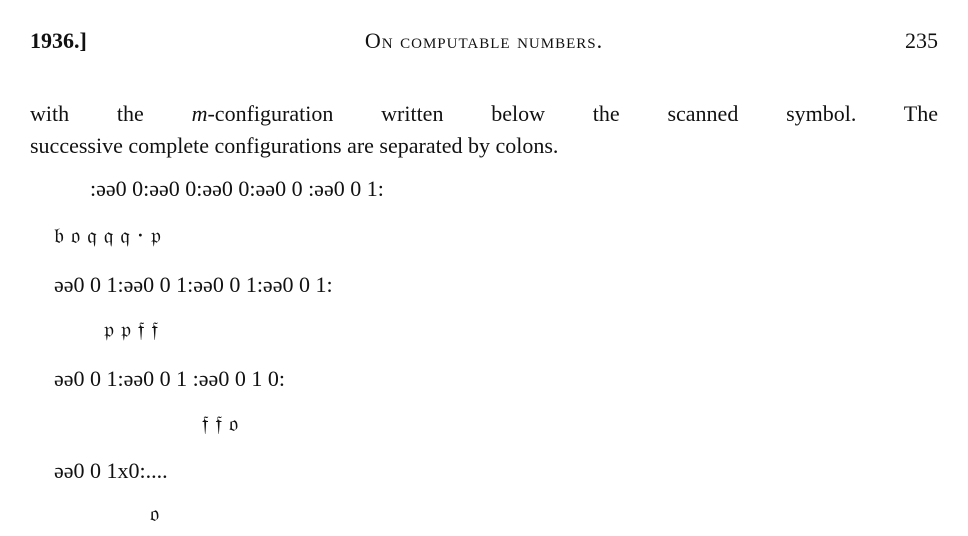 This screenshot has width=968, height=536. Describe the element at coordinates (131, 330) in the screenshot. I see `mconfig-symbols: 𝔭 𝔭 𝔣 𝔣` at that location.